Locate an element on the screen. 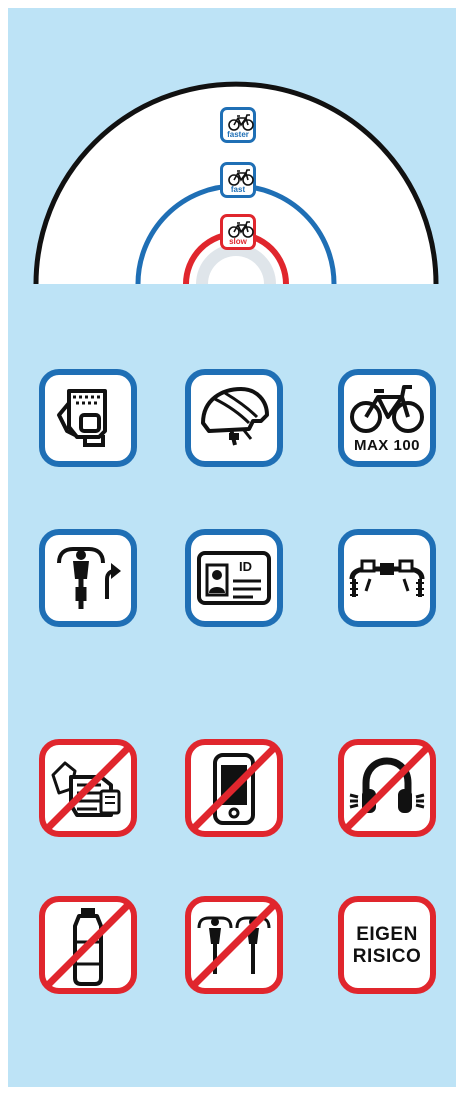 The image size is (464, 1095). own-risk-line2: RISICO is located at coordinates (387, 956).